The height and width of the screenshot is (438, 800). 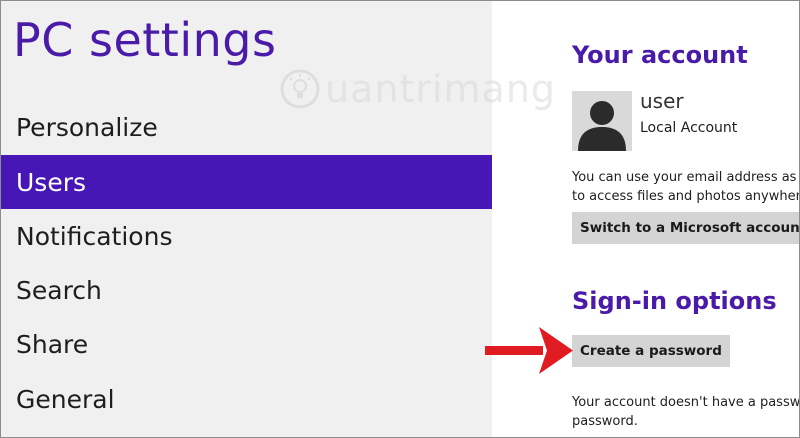 What do you see at coordinates (94, 236) in the screenshot?
I see `nav-item-label: Notifications` at bounding box center [94, 236].